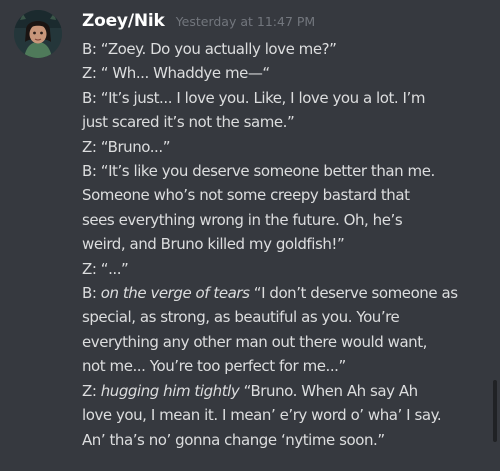  What do you see at coordinates (245, 21) in the screenshot?
I see `timestamp: Yesterday at 11:47 PM` at bounding box center [245, 21].